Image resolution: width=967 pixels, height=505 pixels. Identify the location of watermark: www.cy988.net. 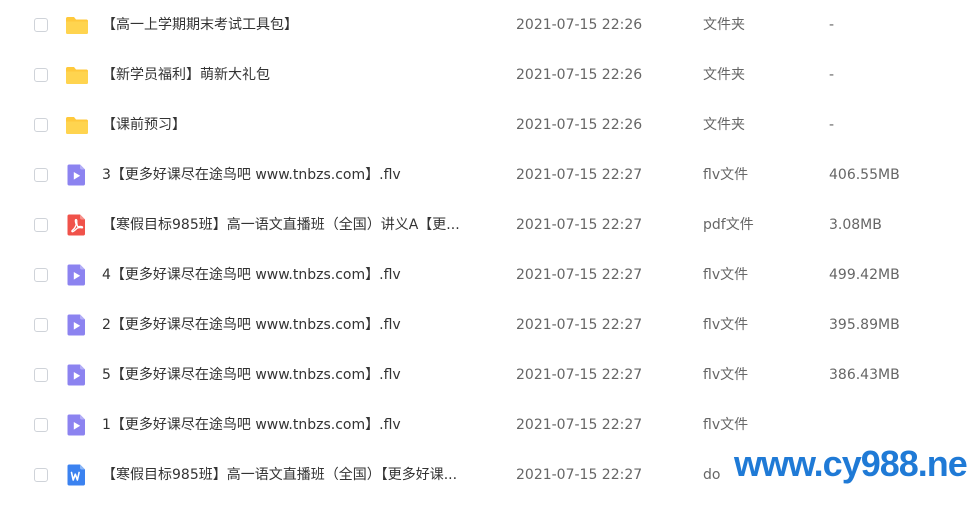
(846, 464).